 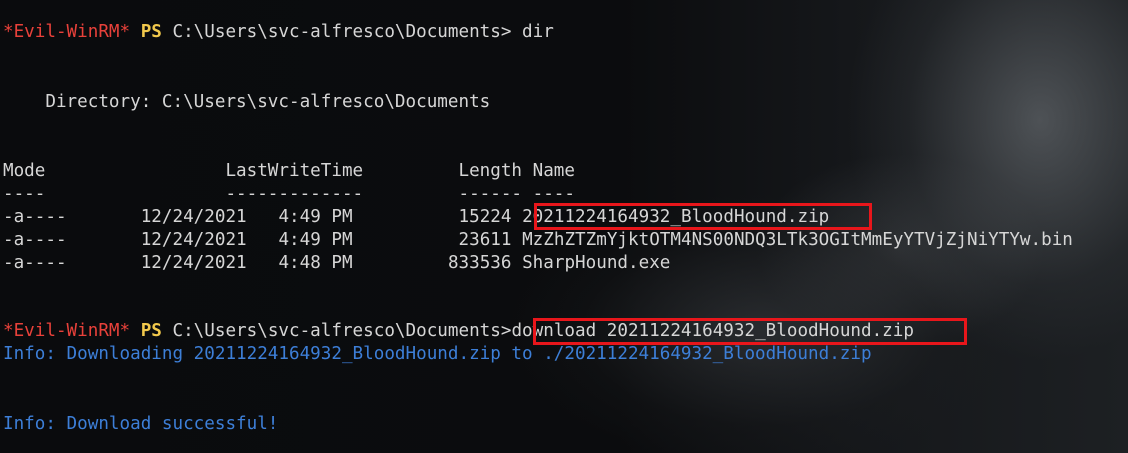 What do you see at coordinates (289, 194) in the screenshot?
I see `table-header-underline: ---- ------------- ------ ----` at bounding box center [289, 194].